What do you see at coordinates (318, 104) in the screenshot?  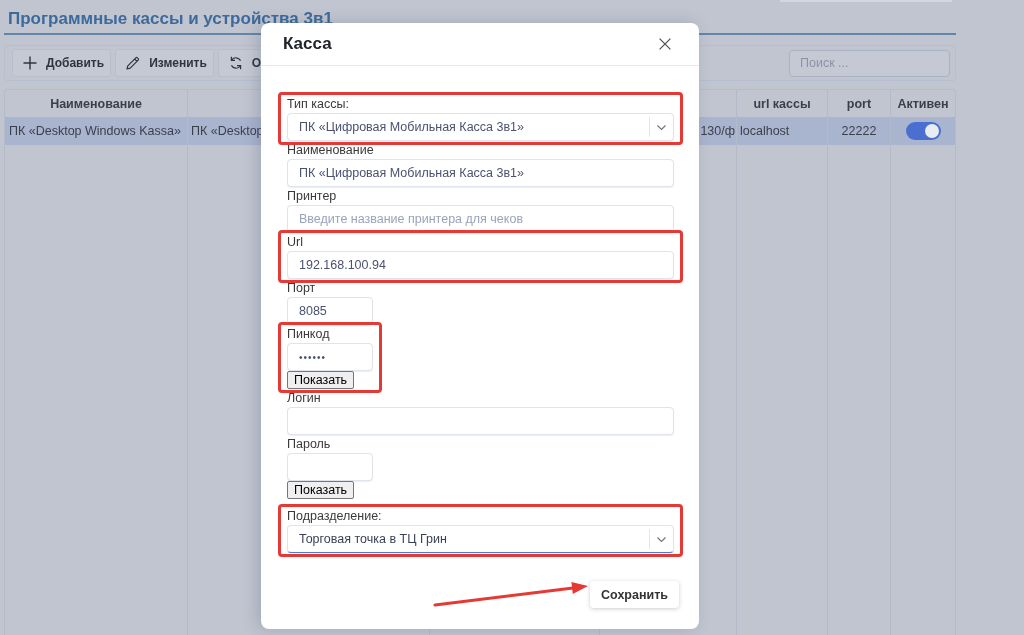 I see `field-label: Тип кассы:` at bounding box center [318, 104].